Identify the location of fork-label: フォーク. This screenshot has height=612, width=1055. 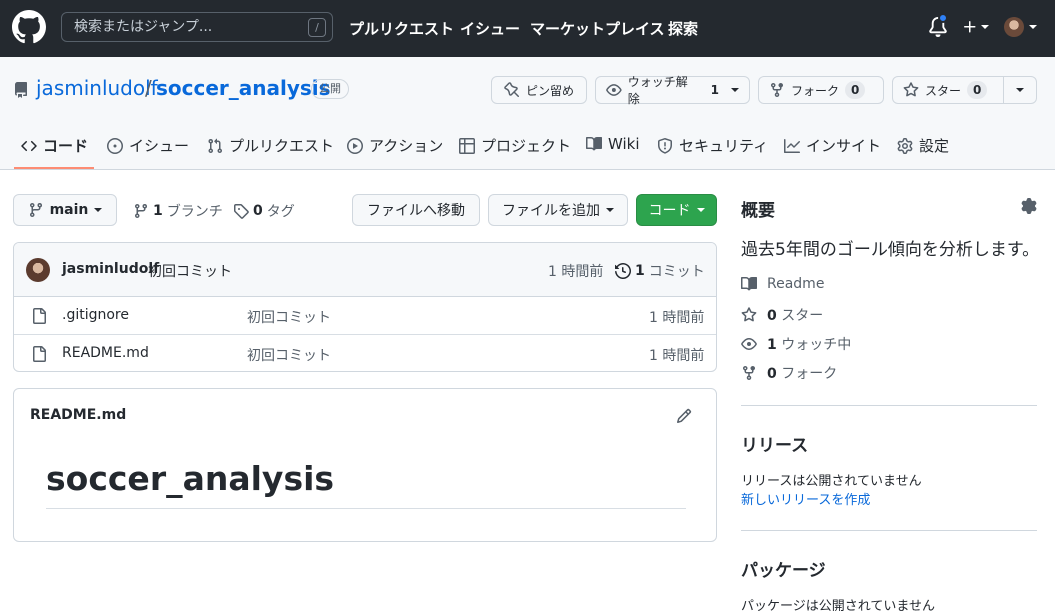
(815, 90).